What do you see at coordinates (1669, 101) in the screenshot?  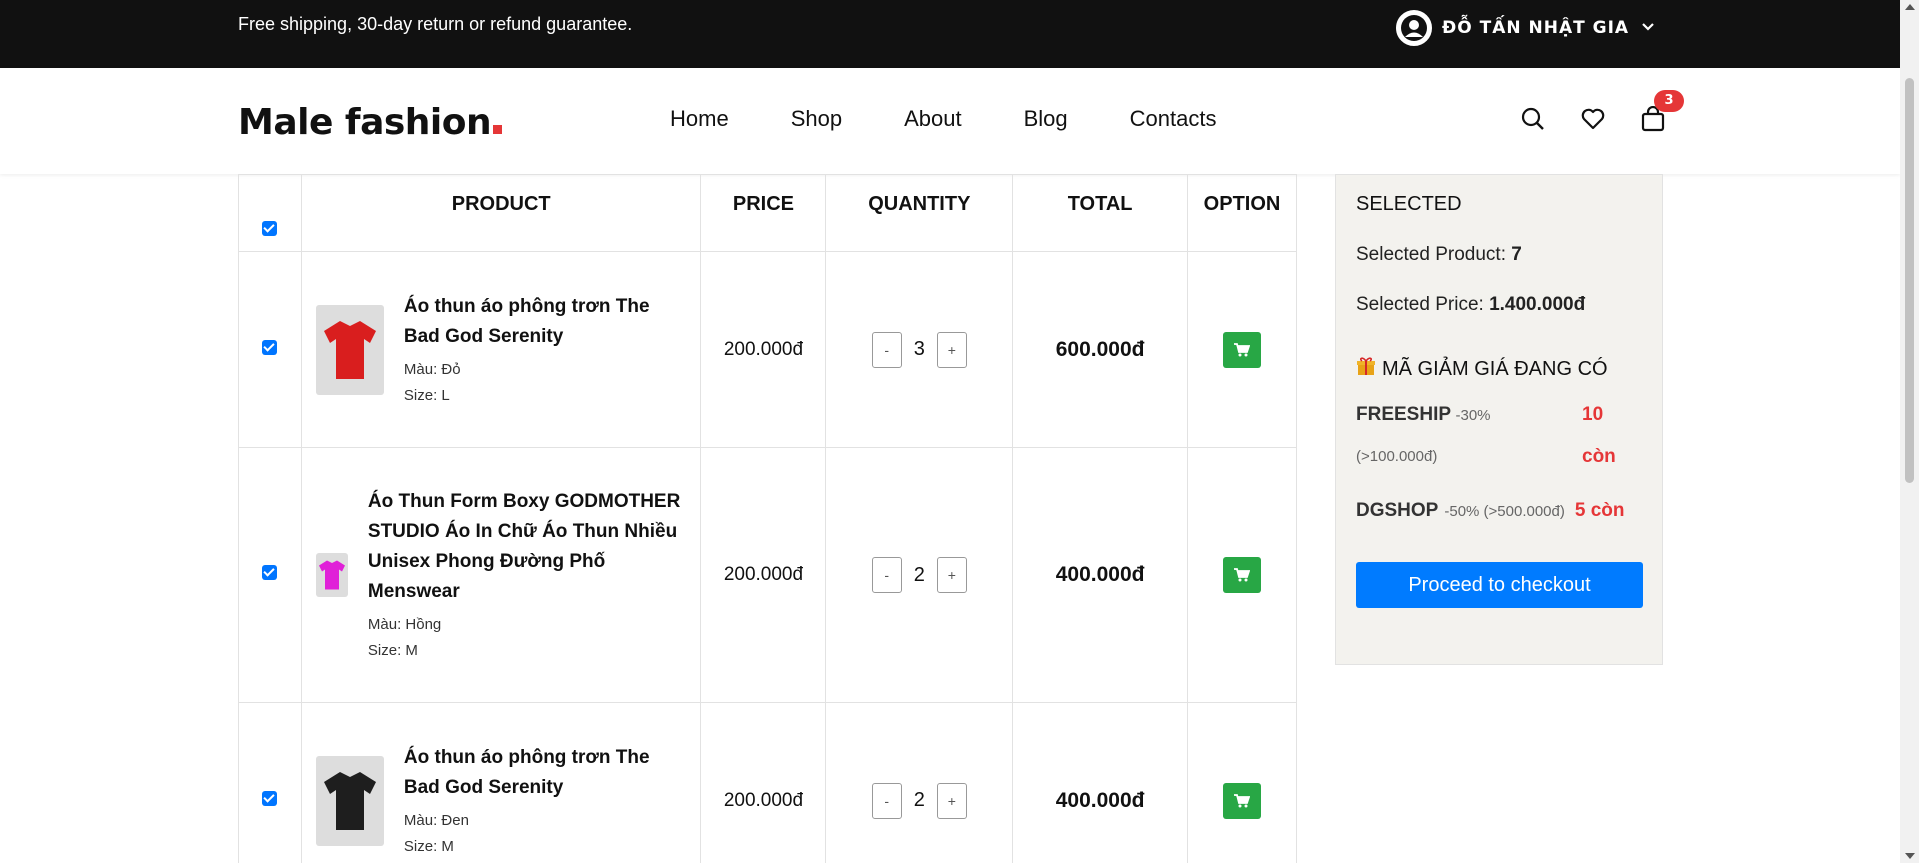 I see `cart-count-badge: 3` at bounding box center [1669, 101].